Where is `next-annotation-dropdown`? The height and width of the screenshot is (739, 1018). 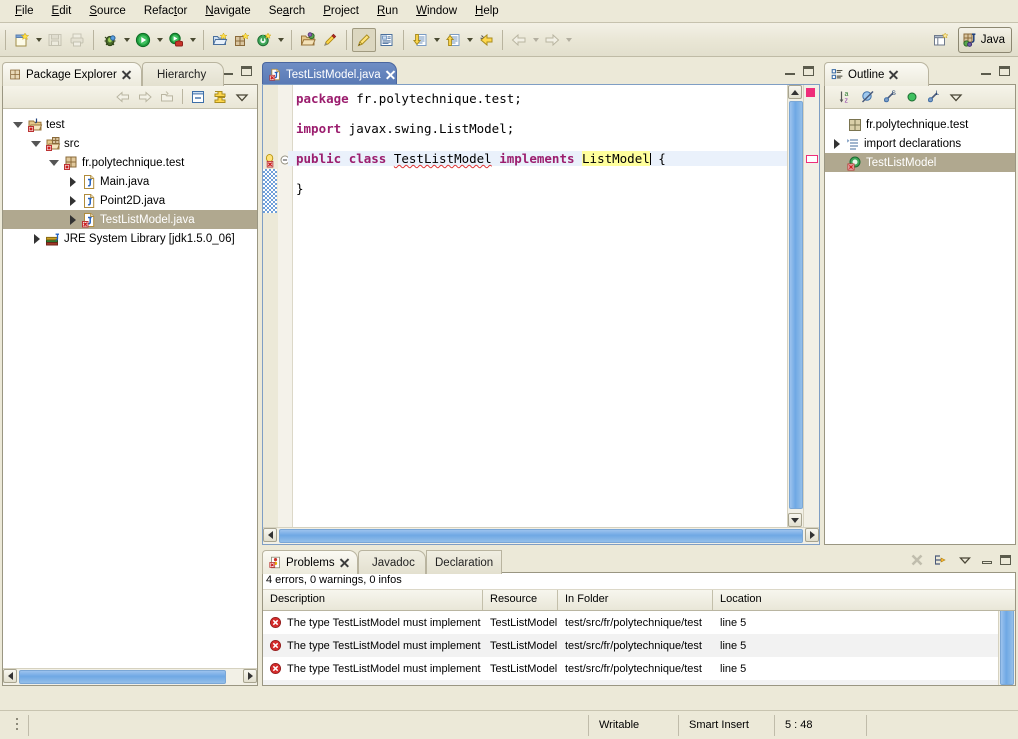
next-annotation-dropdown is located at coordinates (436, 40).